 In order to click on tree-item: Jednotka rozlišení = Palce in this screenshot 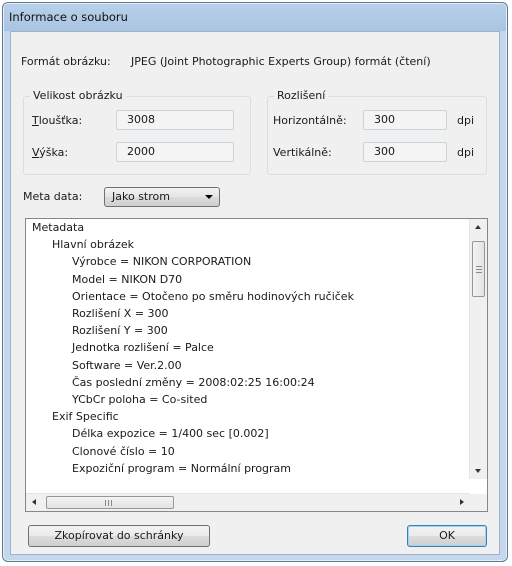, I will do `click(143, 347)`.